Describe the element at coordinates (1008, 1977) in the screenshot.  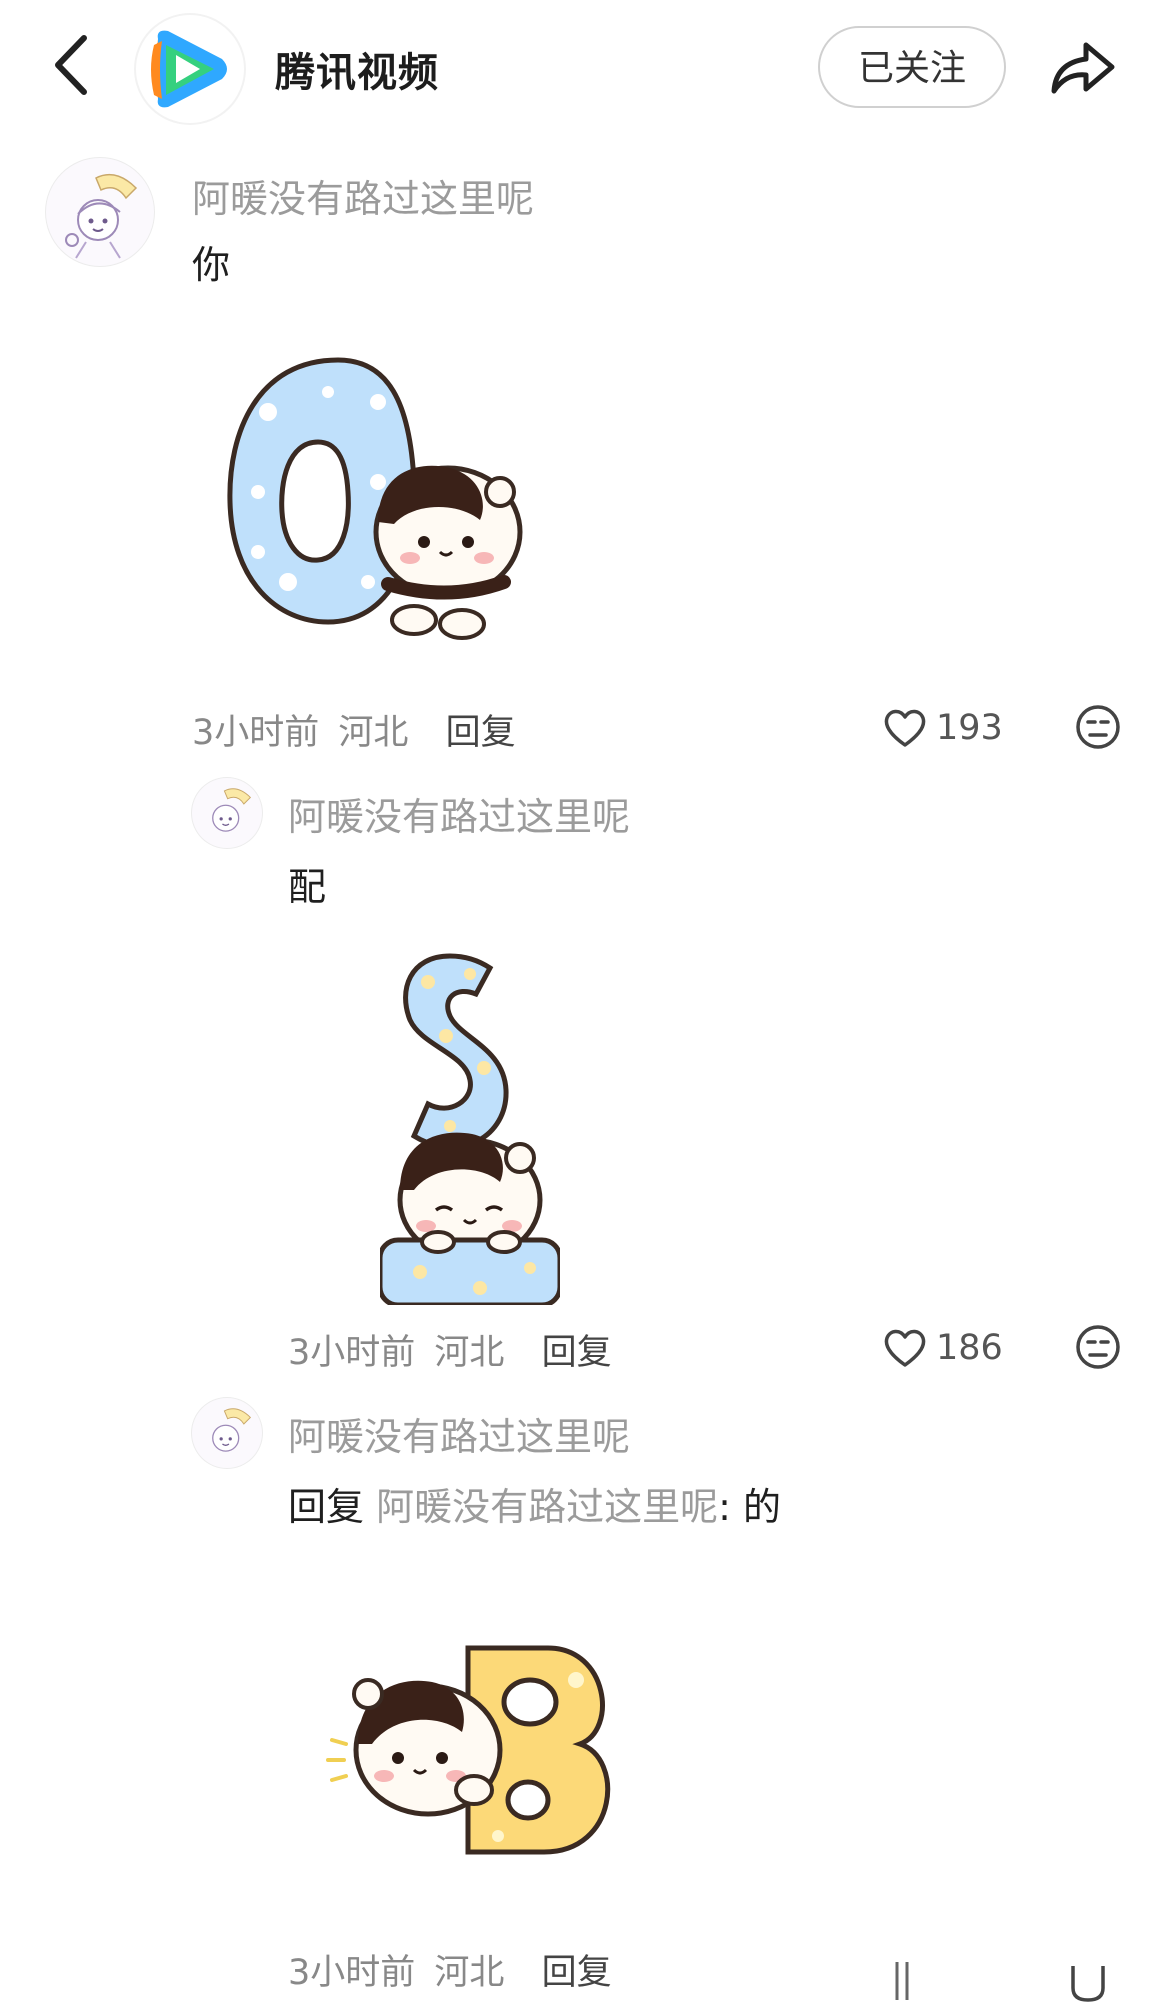
I see `cropped-action-icons` at that location.